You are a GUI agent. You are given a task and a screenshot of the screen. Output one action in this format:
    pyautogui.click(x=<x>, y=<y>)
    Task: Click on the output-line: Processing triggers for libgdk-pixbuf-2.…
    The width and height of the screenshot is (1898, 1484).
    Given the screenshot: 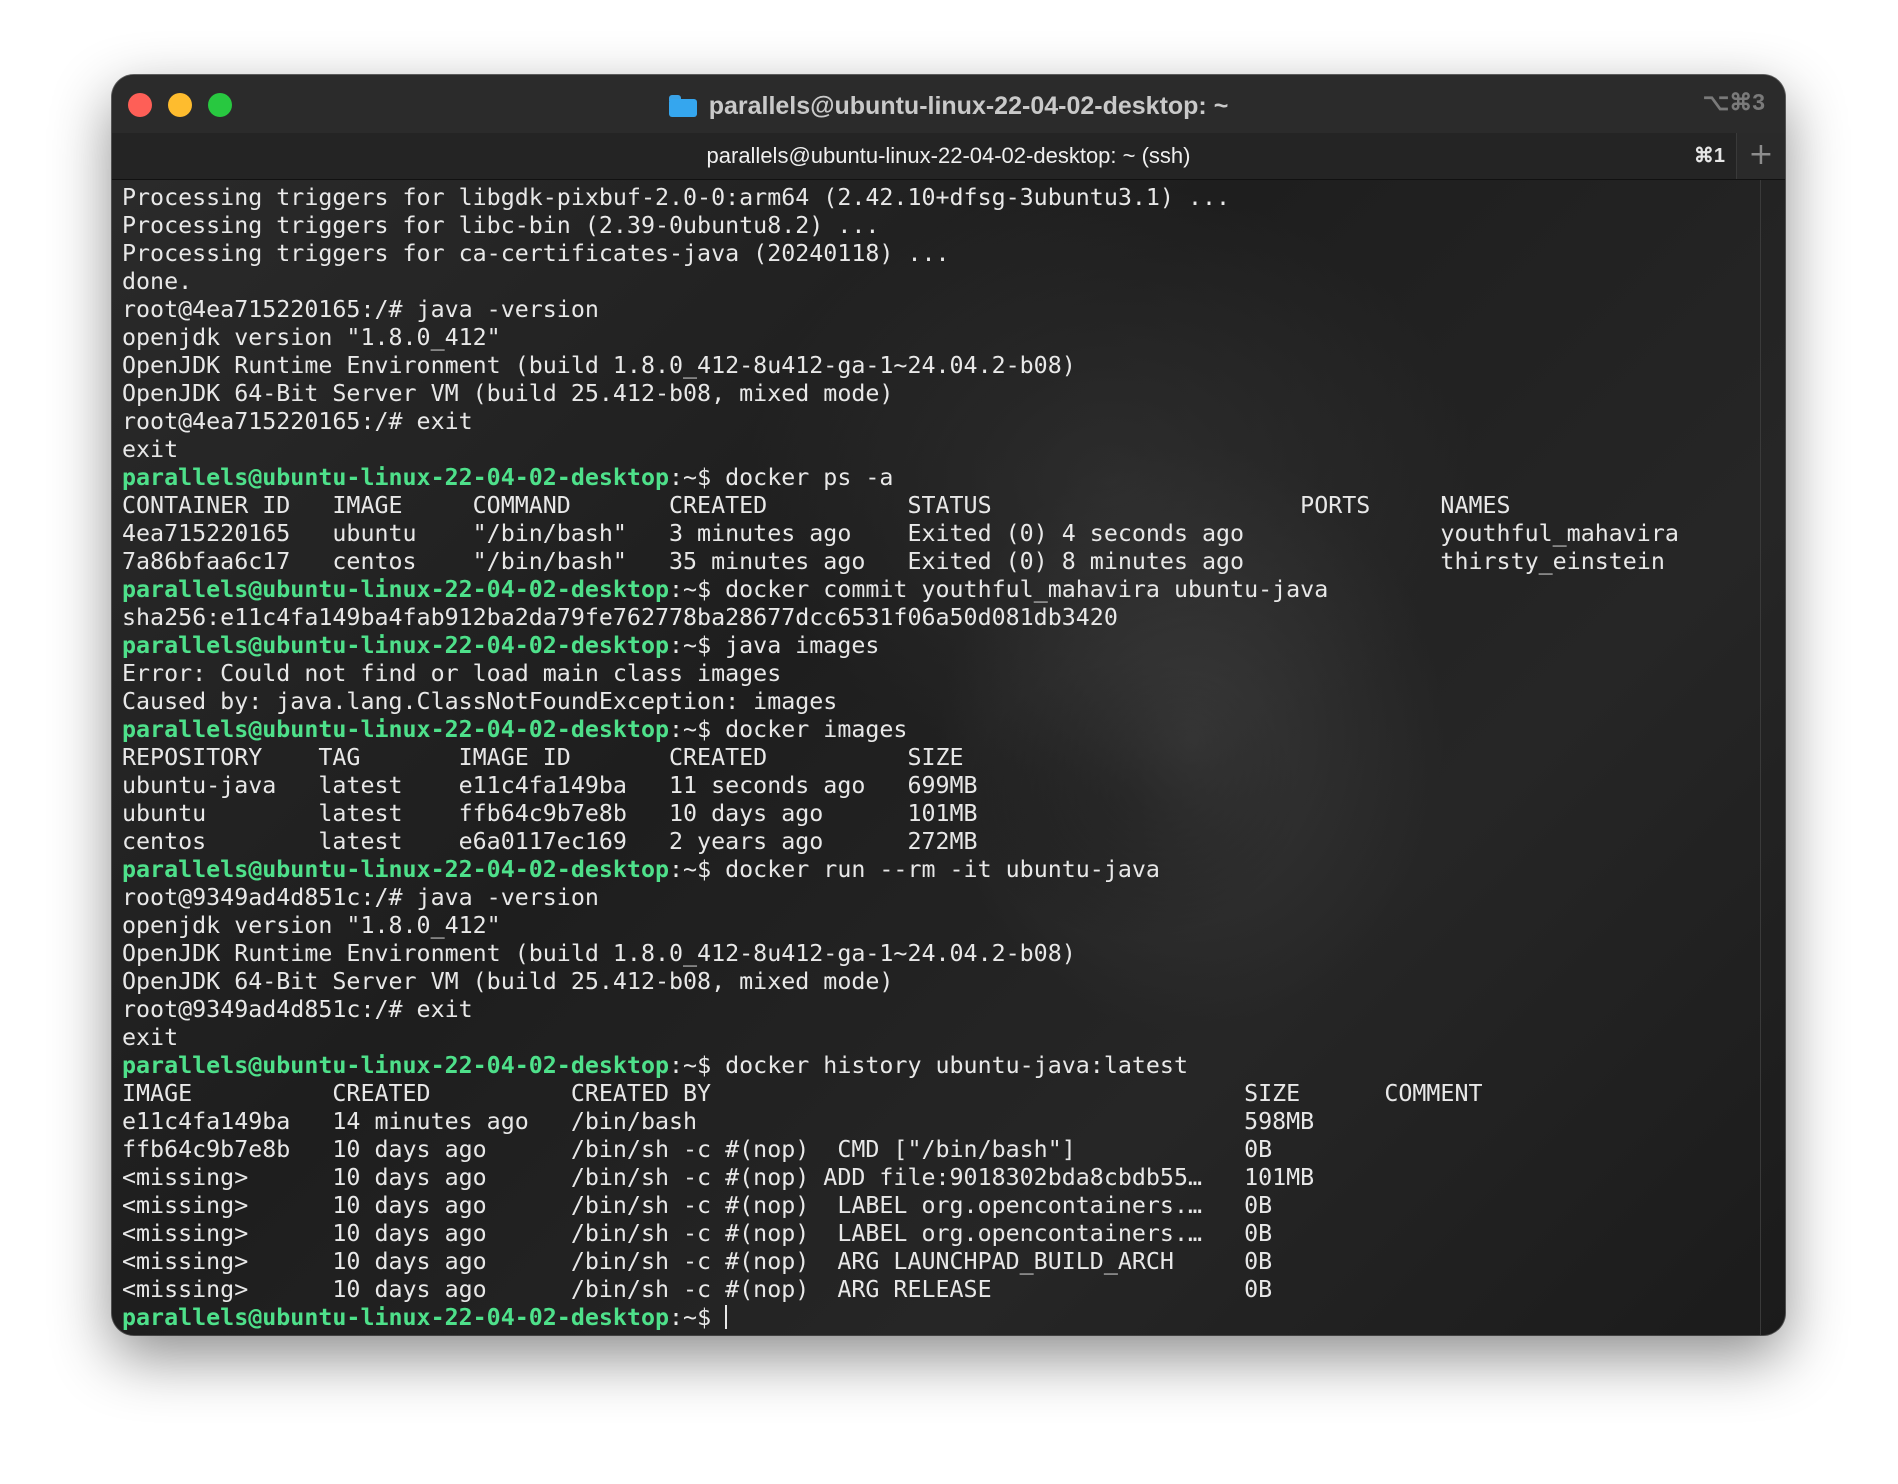 What is the action you would take?
    pyautogui.click(x=900, y=198)
    